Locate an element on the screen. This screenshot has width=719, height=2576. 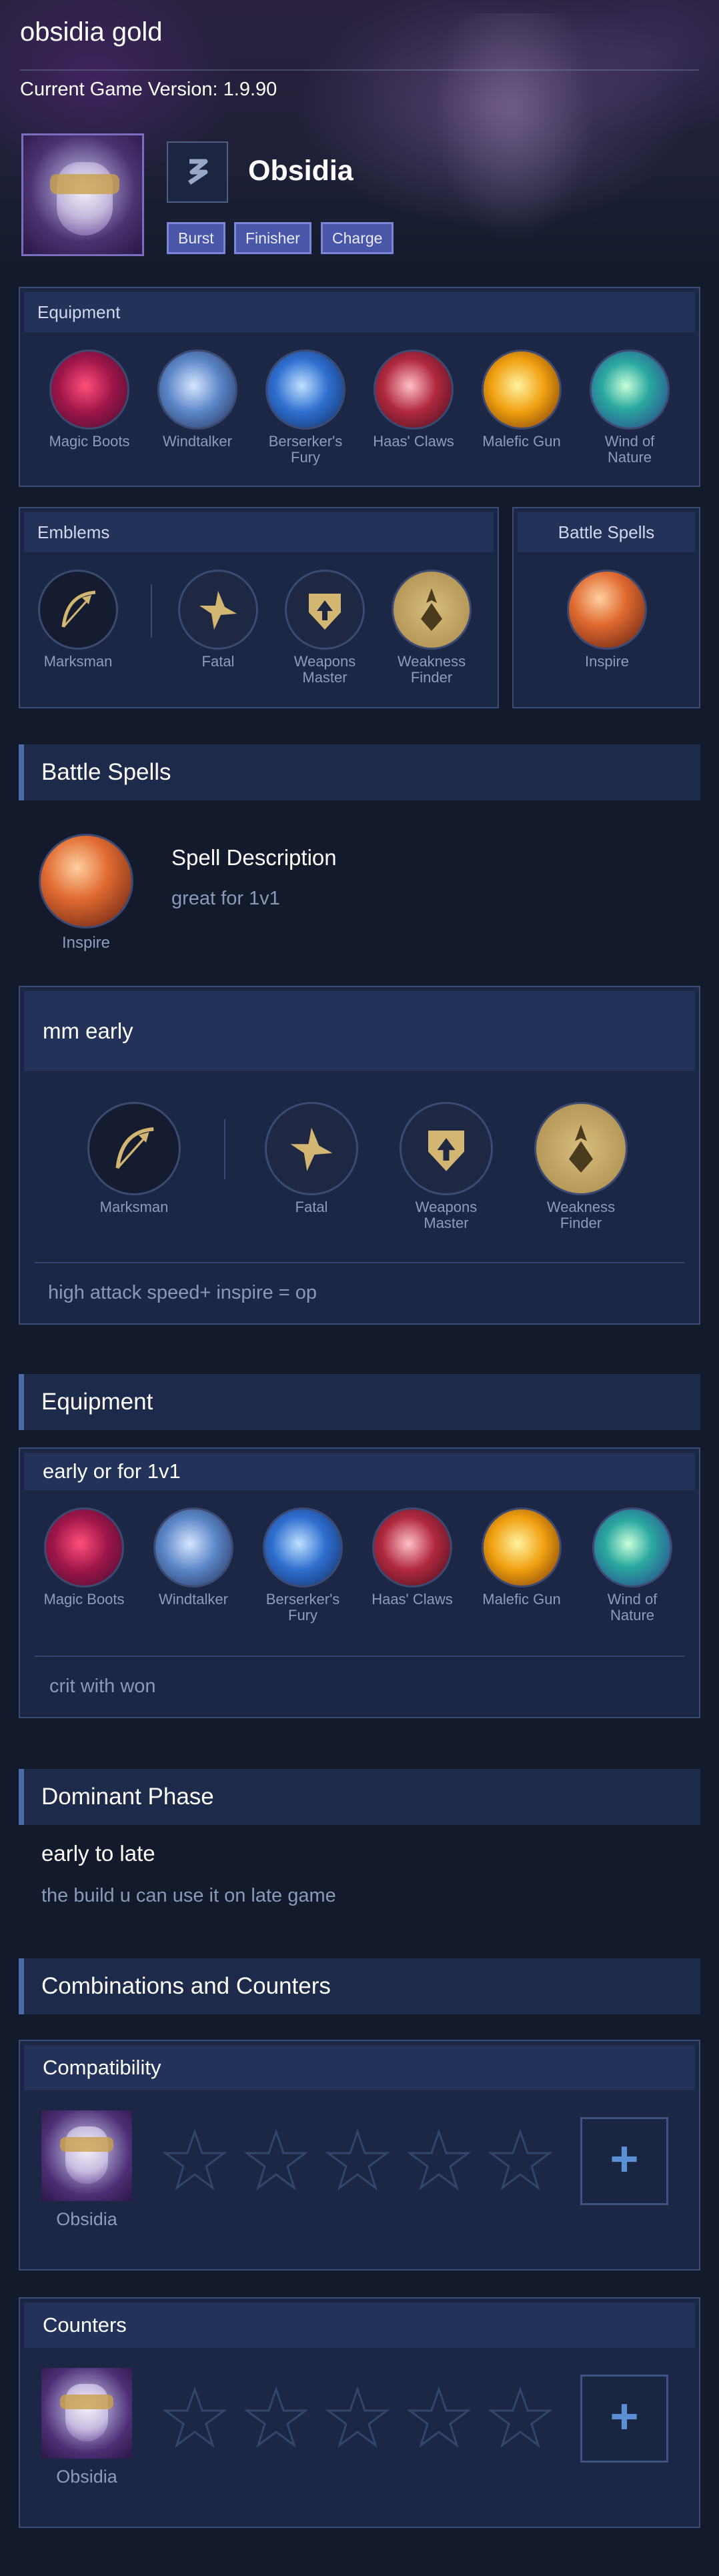
tag-finisher: Finisher is located at coordinates (272, 238).